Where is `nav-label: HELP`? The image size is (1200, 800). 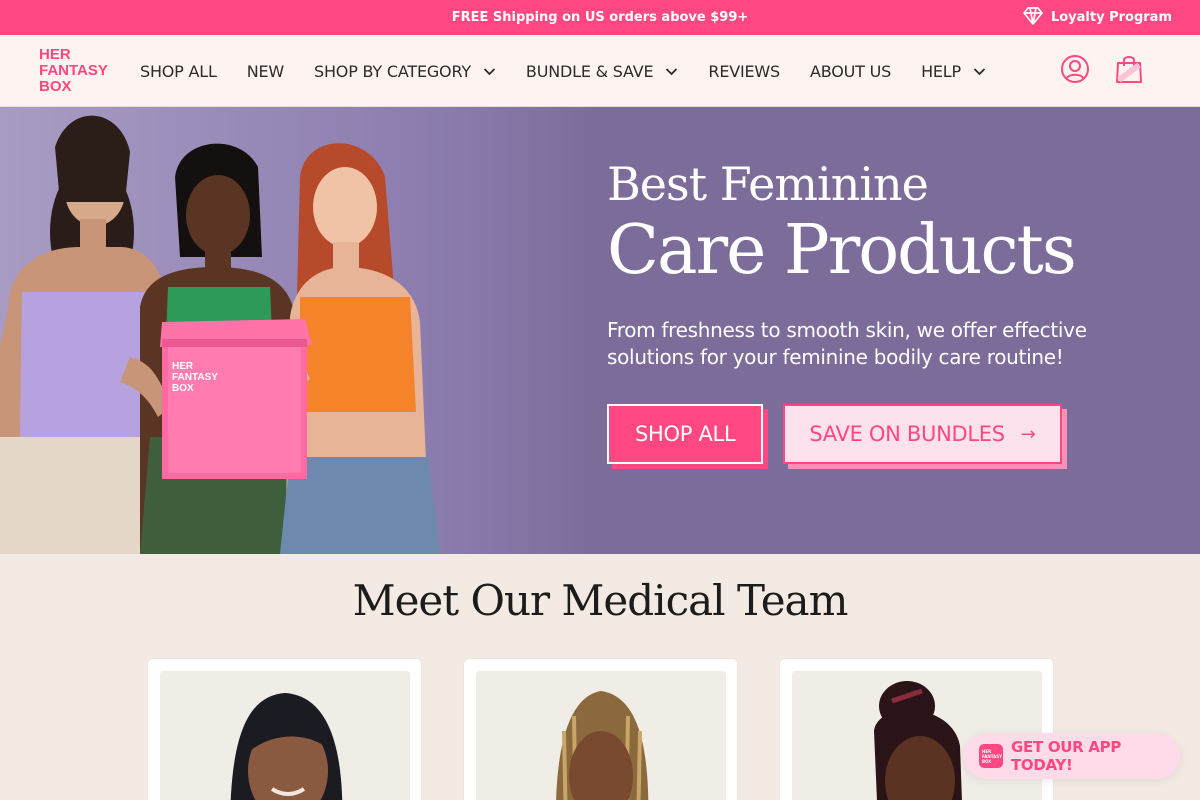
nav-label: HELP is located at coordinates (941, 71).